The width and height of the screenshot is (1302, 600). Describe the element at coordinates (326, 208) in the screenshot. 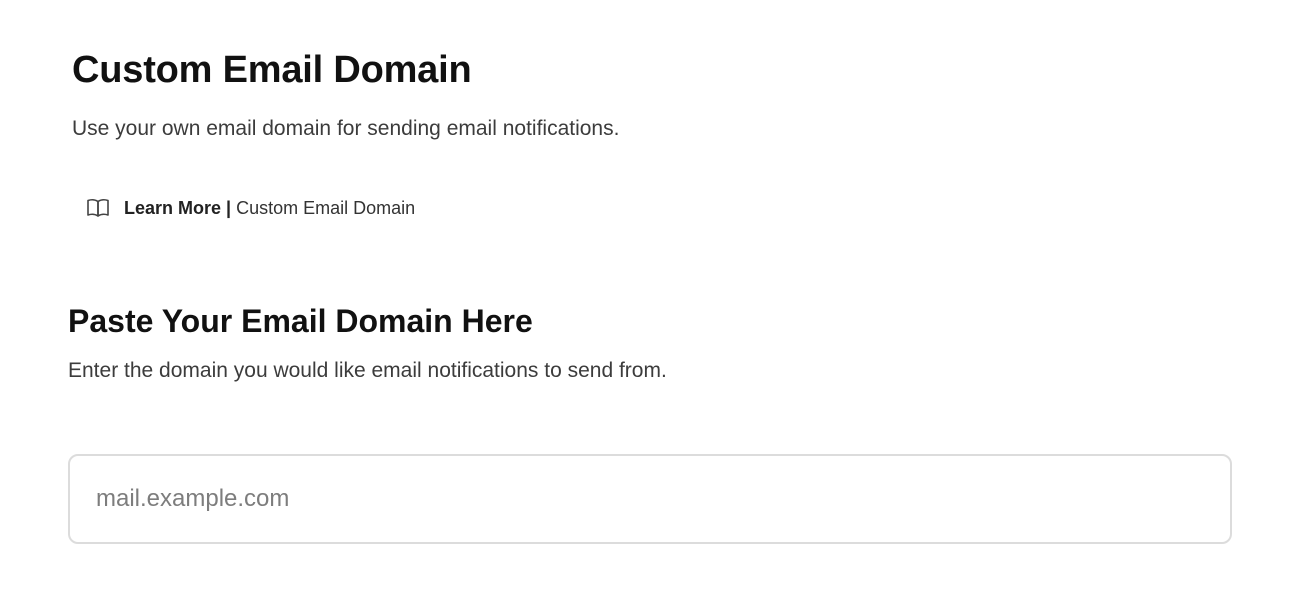

I see `learn-more-topic: Custom Email Domain` at that location.